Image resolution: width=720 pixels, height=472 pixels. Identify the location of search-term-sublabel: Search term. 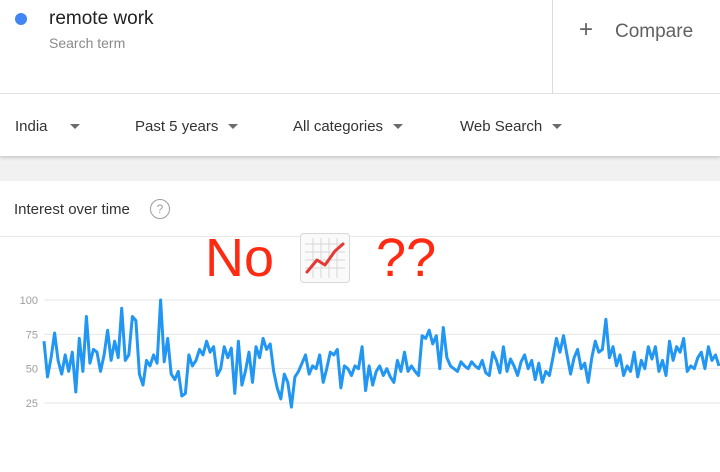
(87, 43).